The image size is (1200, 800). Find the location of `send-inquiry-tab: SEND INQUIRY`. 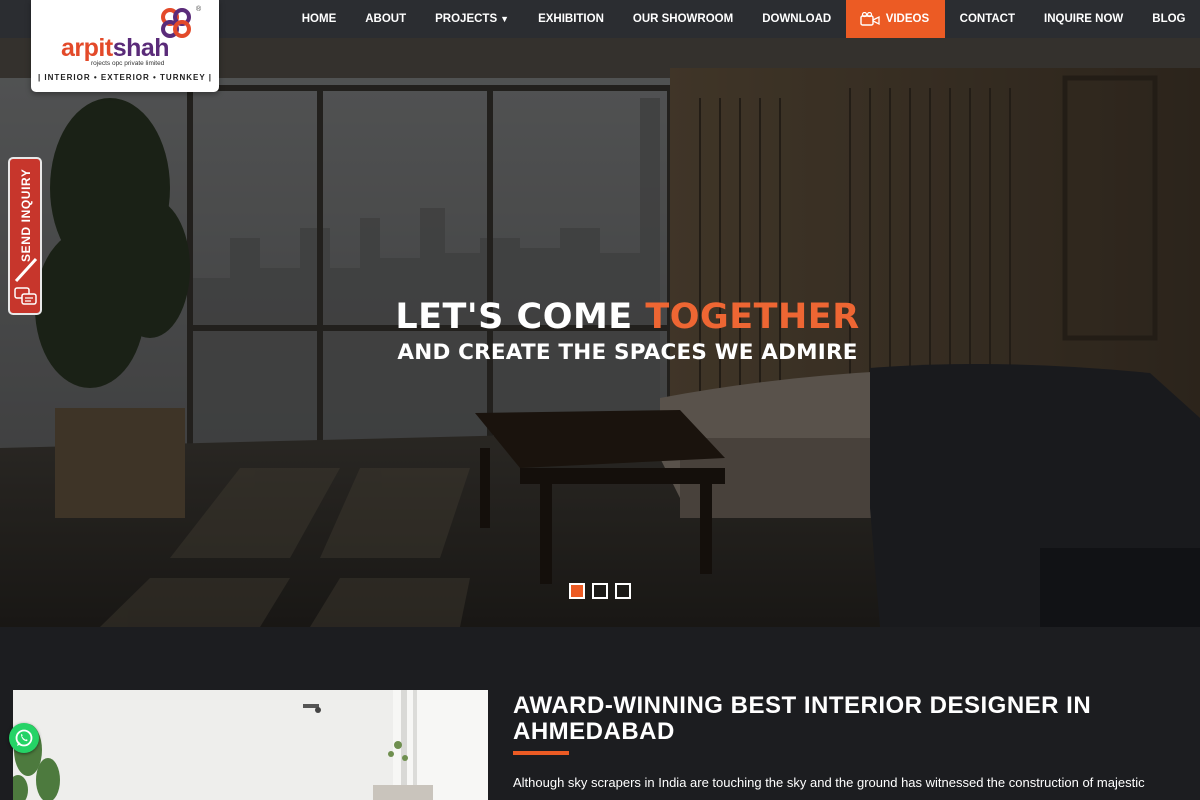

send-inquiry-tab: SEND INQUIRY is located at coordinates (25, 236).